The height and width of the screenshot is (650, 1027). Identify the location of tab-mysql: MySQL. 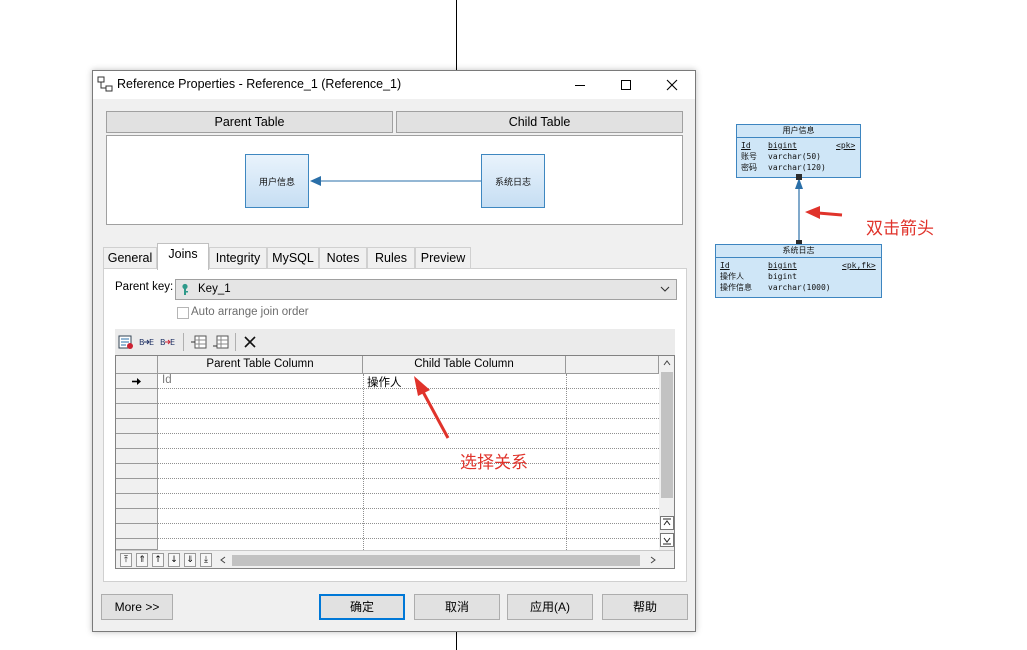
(293, 258).